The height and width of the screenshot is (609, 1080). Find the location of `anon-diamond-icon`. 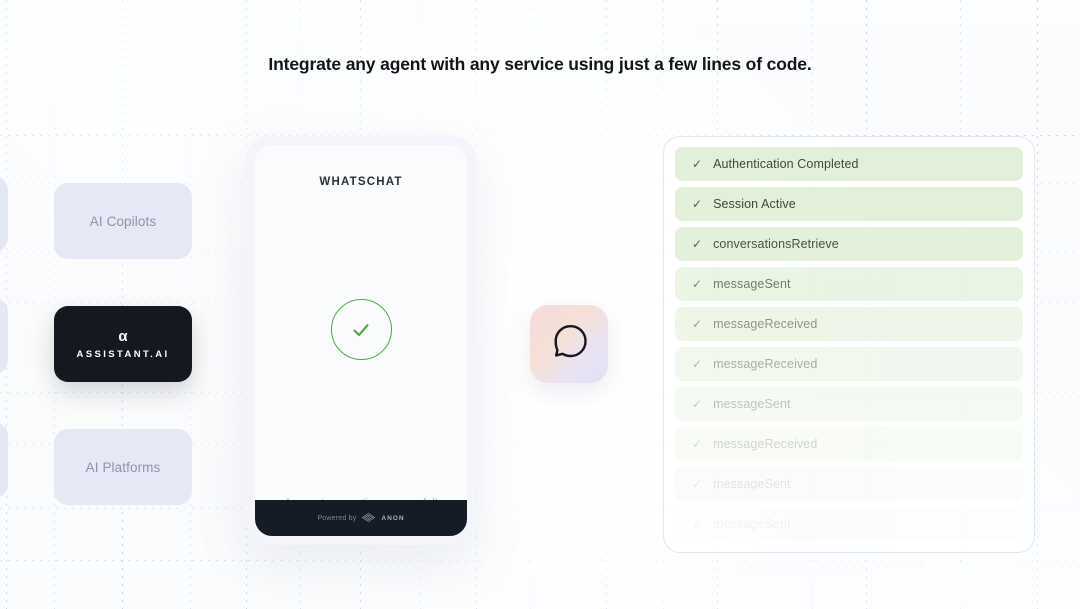

anon-diamond-icon is located at coordinates (369, 518).